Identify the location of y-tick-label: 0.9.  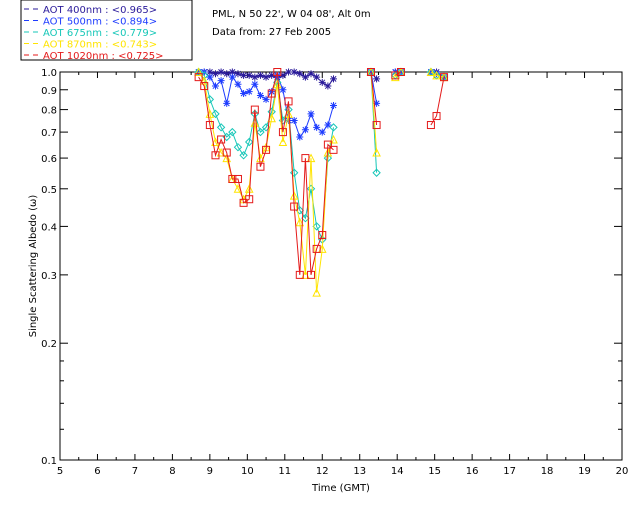
(49, 91).